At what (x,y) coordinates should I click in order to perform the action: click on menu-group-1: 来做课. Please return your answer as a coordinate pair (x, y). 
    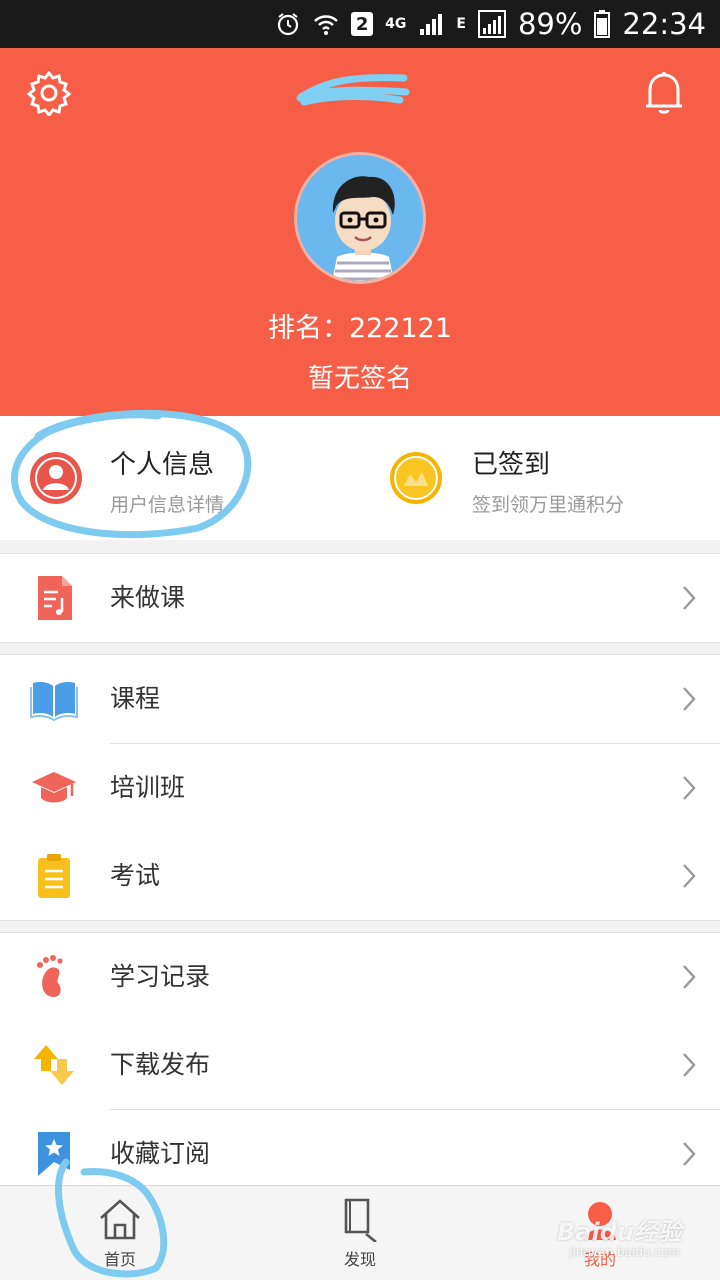
    Looking at the image, I should click on (360, 598).